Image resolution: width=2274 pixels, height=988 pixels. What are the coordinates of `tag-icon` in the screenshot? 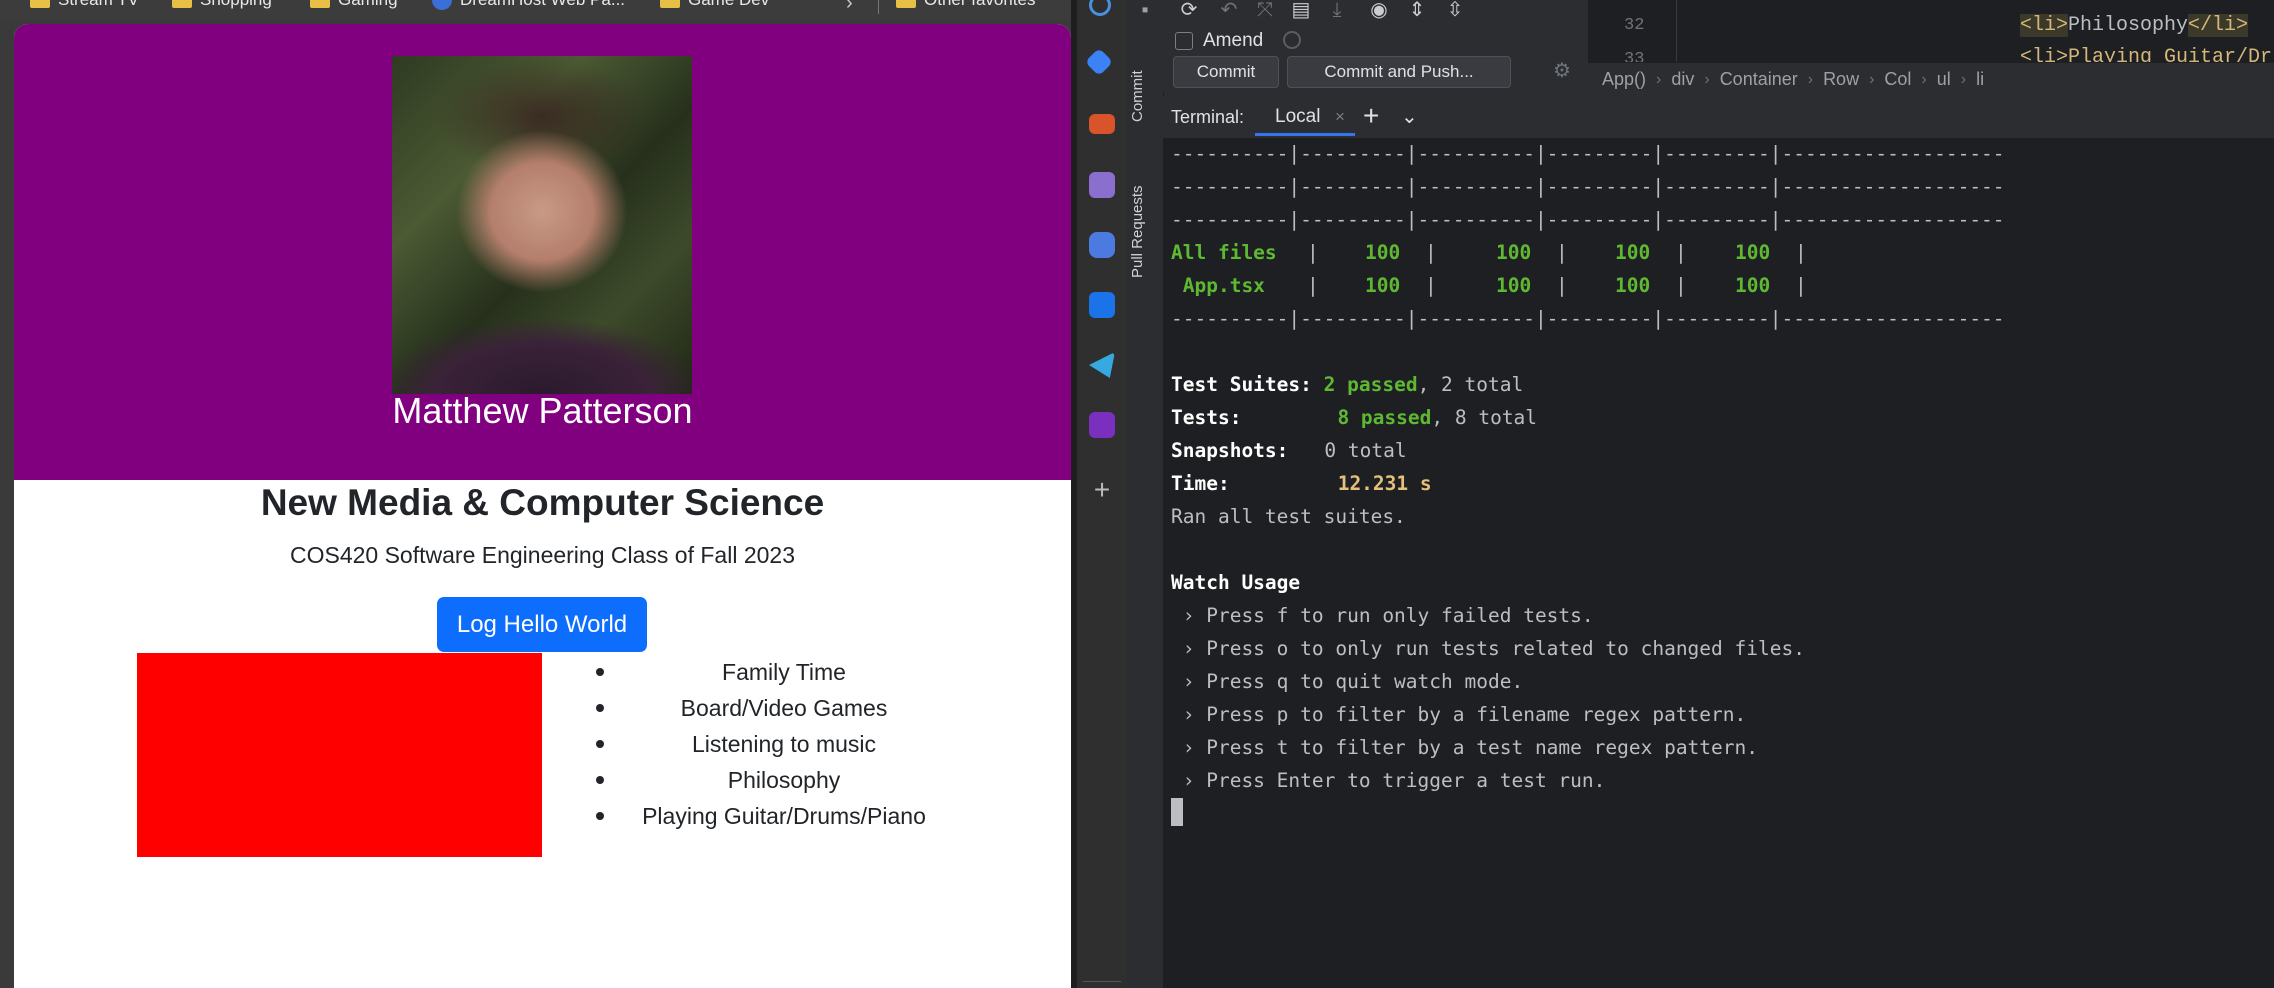 It's located at (1099, 62).